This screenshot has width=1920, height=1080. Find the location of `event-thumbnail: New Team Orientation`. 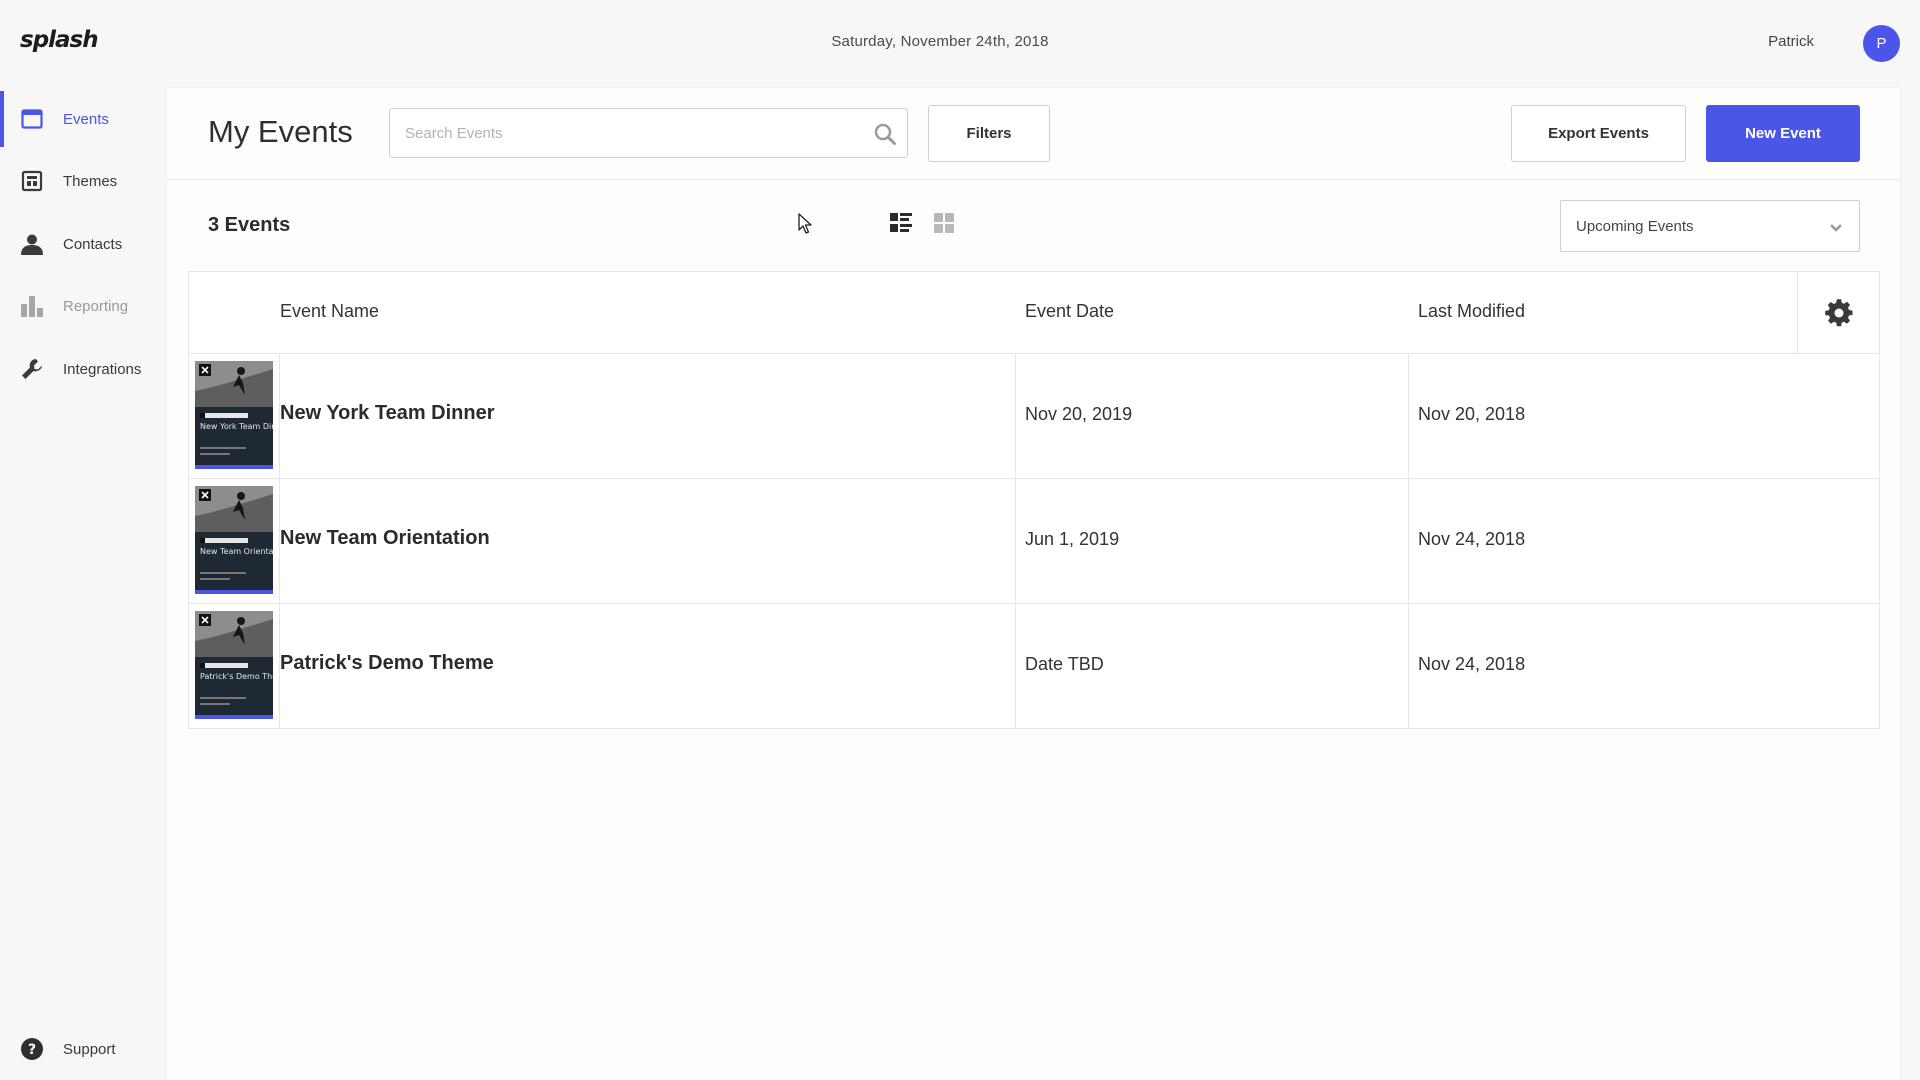

event-thumbnail: New Team Orientation is located at coordinates (234, 540).